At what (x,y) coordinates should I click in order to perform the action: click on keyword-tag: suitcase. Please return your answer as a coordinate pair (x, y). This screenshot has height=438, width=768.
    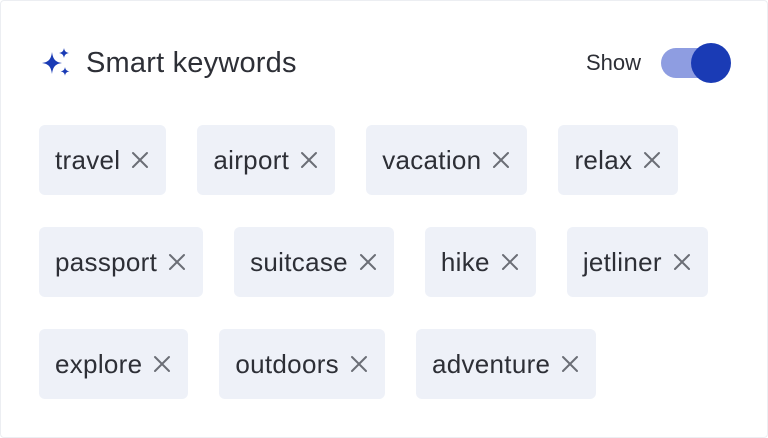
    Looking at the image, I should click on (314, 262).